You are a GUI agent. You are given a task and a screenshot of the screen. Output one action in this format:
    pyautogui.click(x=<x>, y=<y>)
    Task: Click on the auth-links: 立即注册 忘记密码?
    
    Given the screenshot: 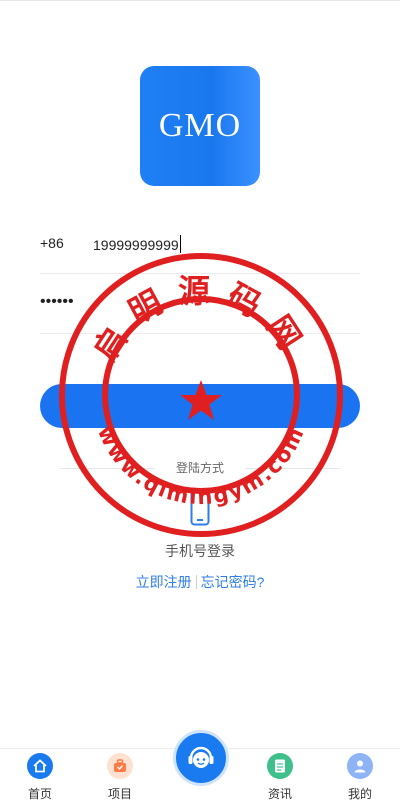 What is the action you would take?
    pyautogui.click(x=200, y=582)
    